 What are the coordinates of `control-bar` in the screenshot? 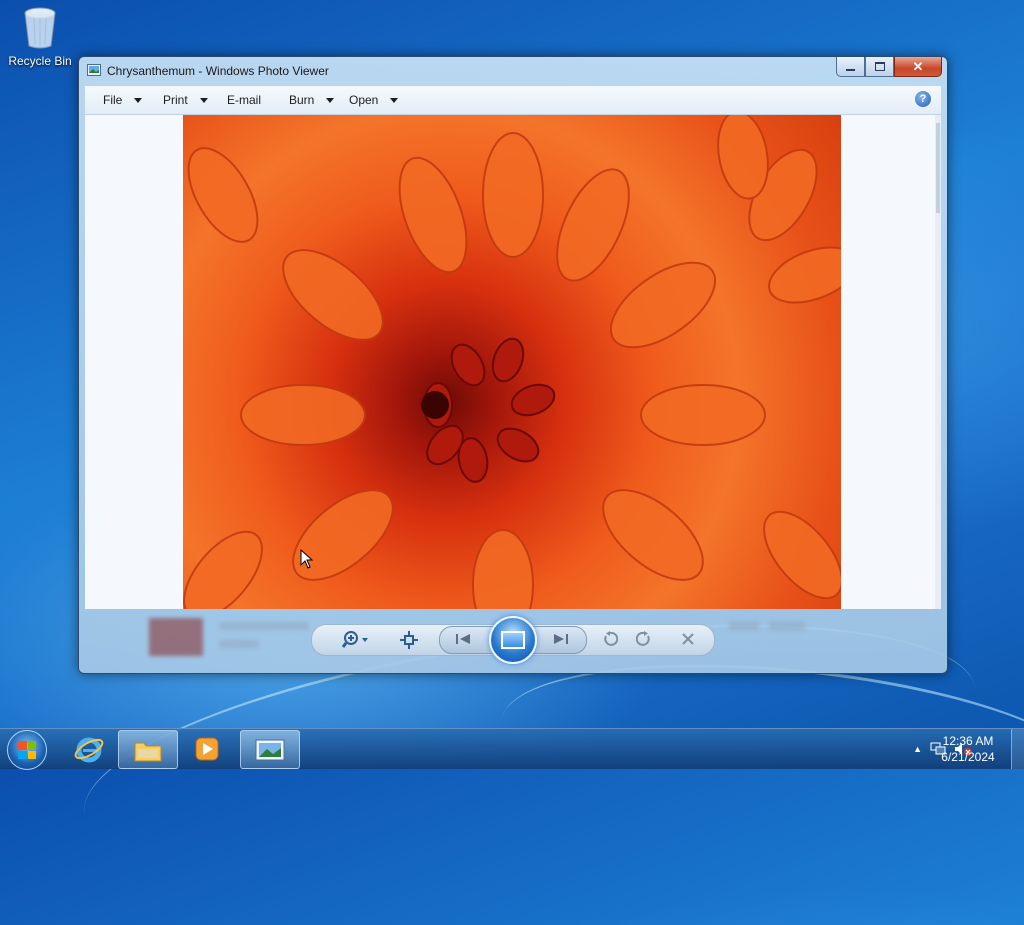 It's located at (513, 641).